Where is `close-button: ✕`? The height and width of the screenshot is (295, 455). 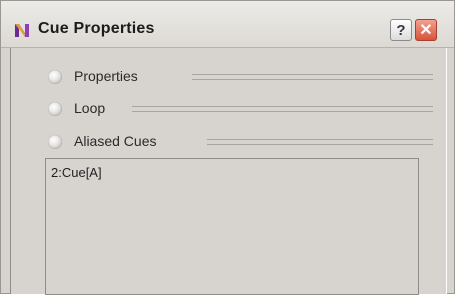 close-button: ✕ is located at coordinates (426, 30).